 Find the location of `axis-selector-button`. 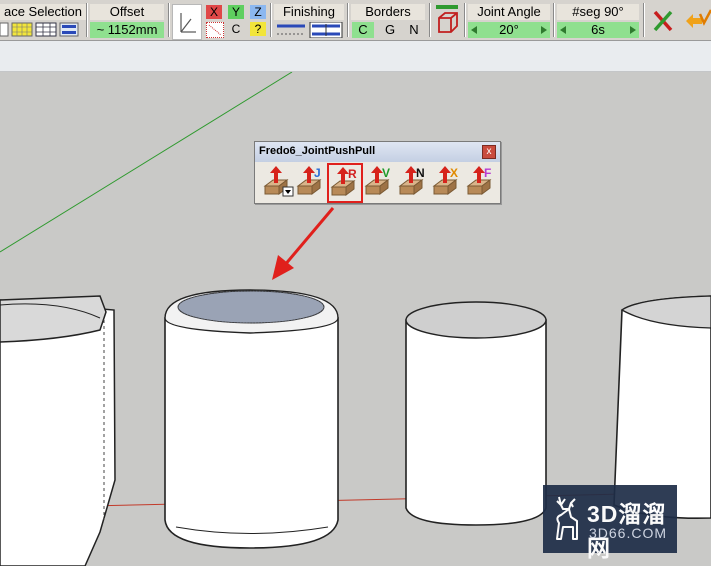

axis-selector-button is located at coordinates (187, 22).